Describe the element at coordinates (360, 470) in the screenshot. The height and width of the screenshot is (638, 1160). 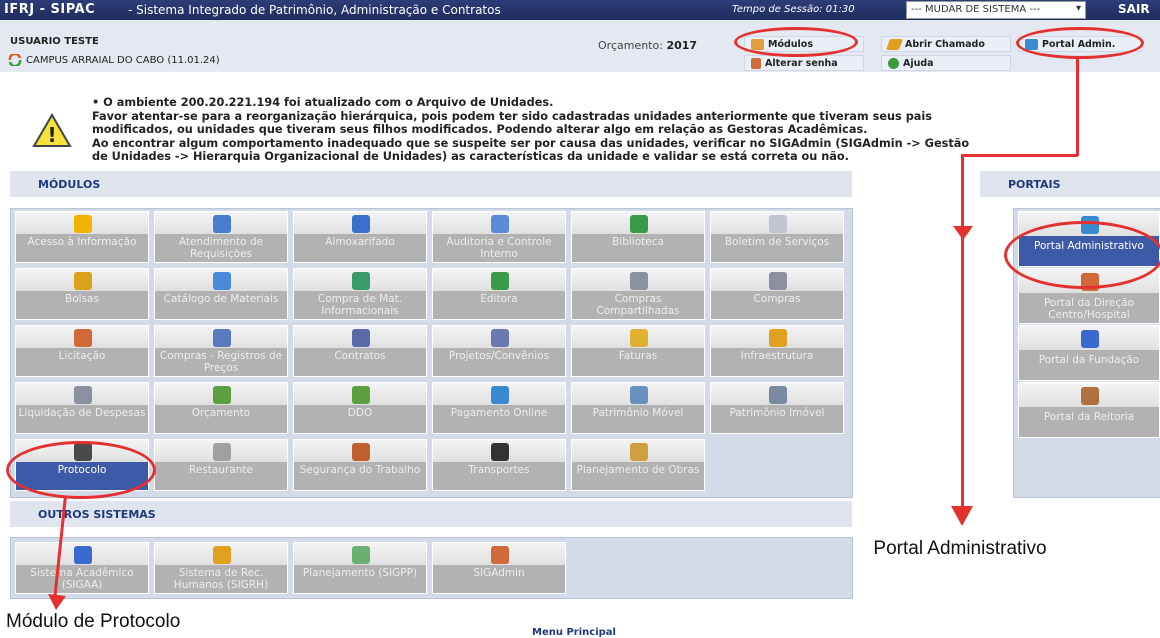
I see `tile-label: Segurança do Trabalho` at that location.